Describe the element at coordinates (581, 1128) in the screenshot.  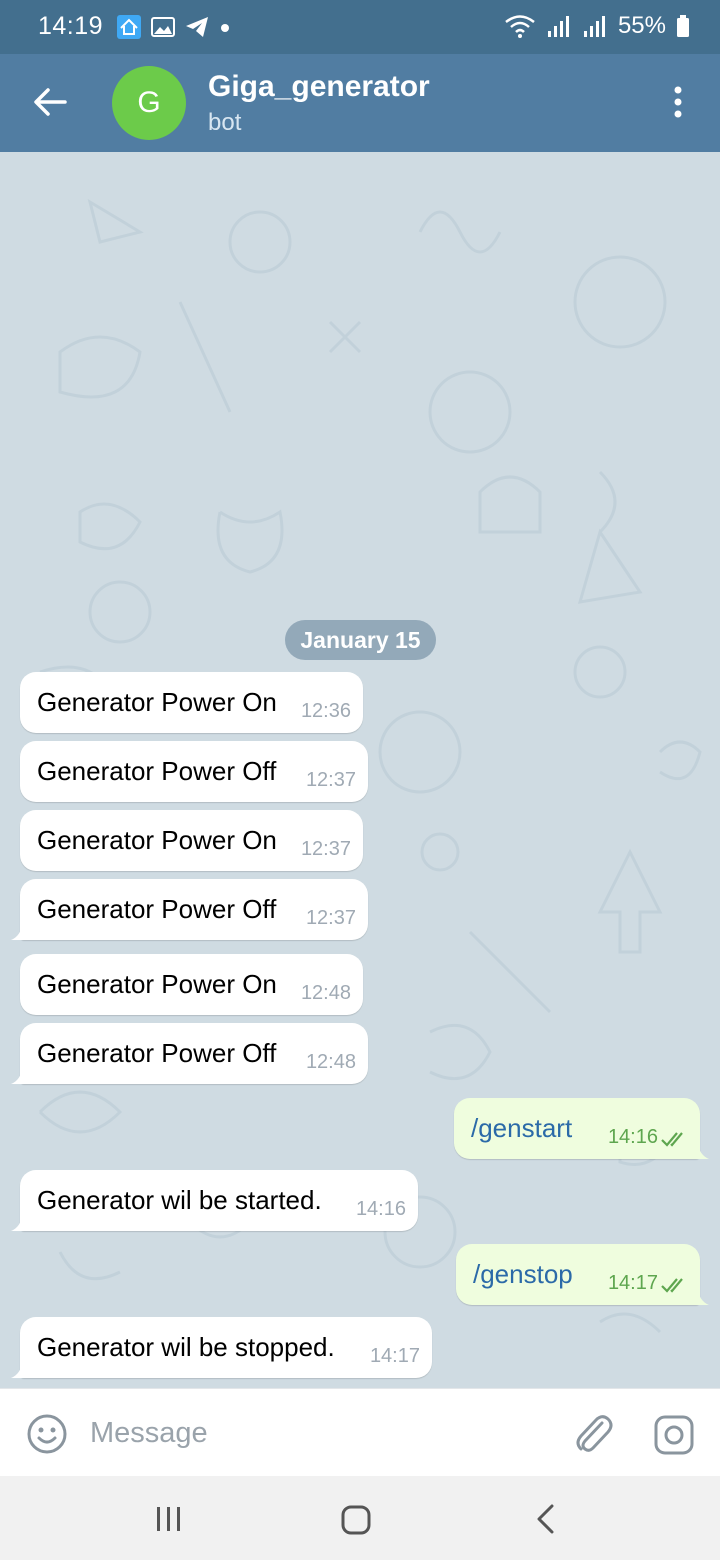
I see `message-bubble-outgoing: /genstart 14:16` at that location.